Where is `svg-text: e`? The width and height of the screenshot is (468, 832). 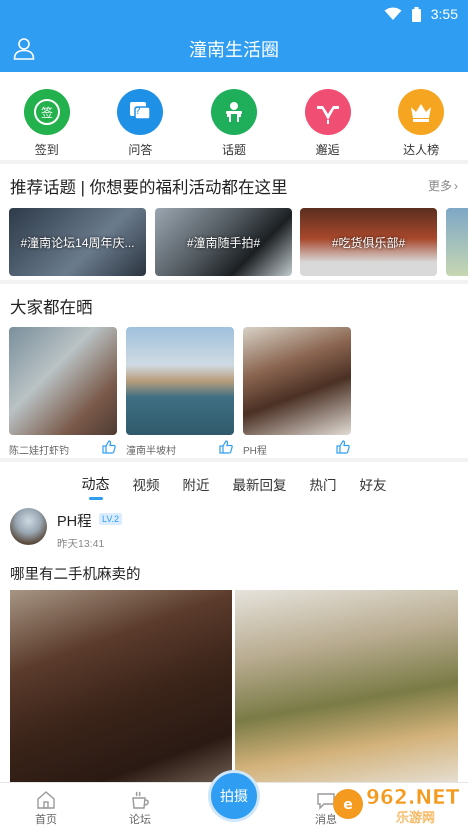
svg-text: e is located at coordinates (348, 805).